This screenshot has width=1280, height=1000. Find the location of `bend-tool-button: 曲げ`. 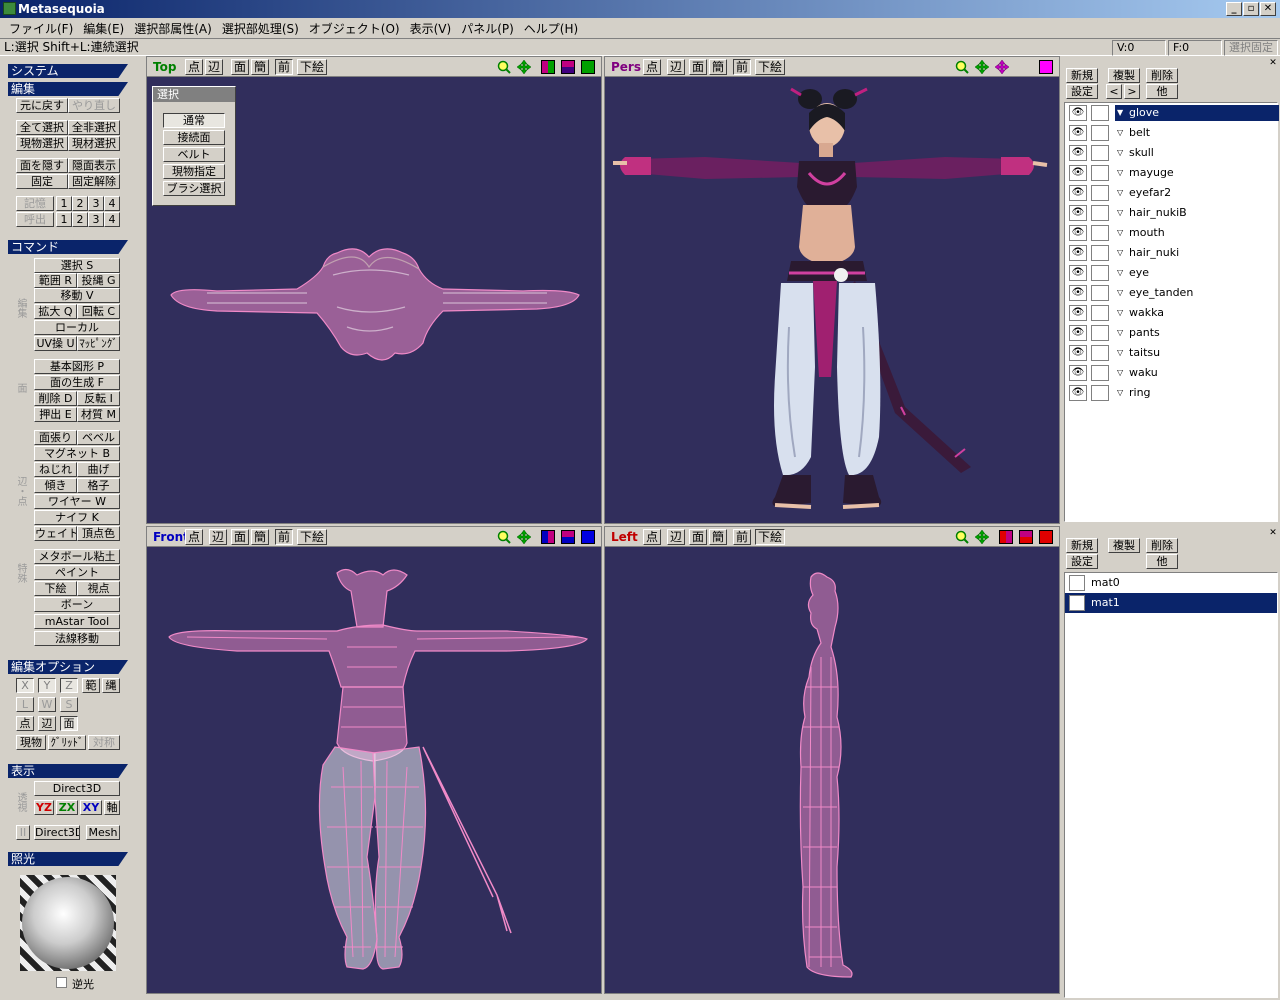

bend-tool-button: 曲げ is located at coordinates (98, 469).